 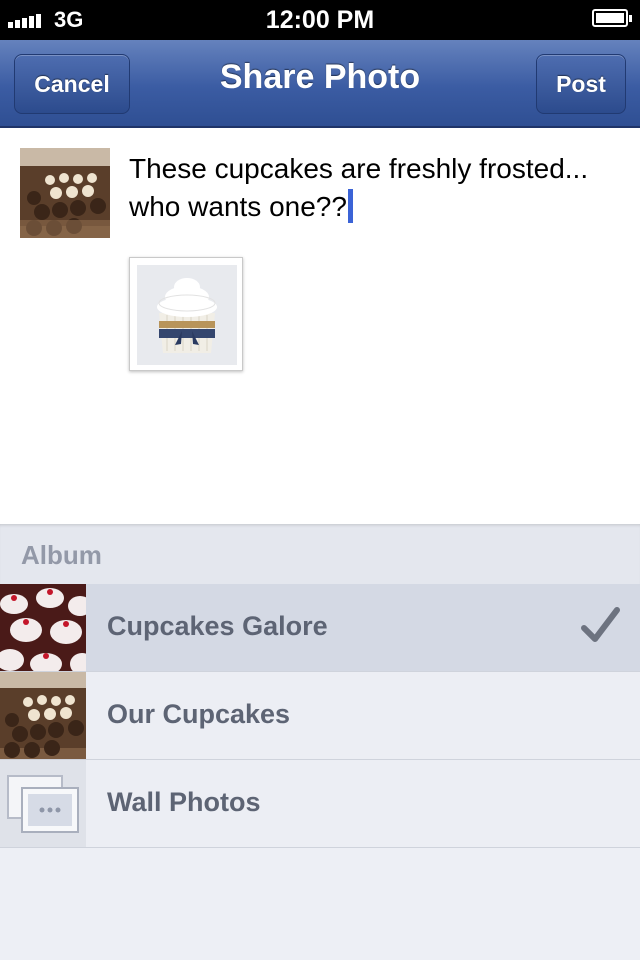 I want to click on album-item-cupcakes-galore: Cupcakes Galore, so click(x=320, y=628).